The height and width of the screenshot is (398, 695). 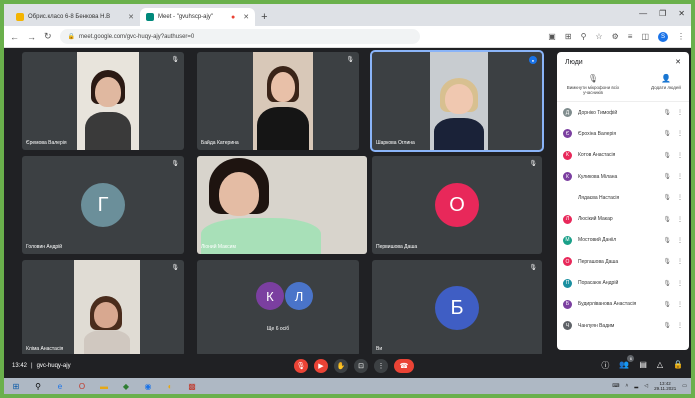 I want to click on participant-list-item: П Порасаюк Андрій 🎙 ⋮, so click(x=623, y=282).